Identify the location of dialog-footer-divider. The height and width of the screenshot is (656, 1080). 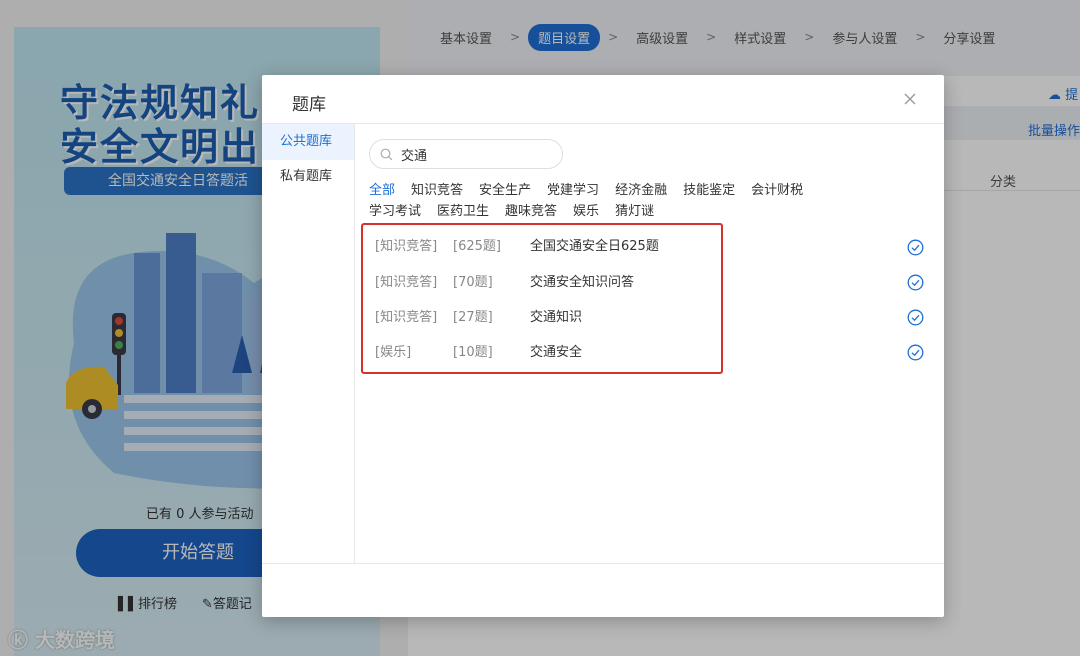
(603, 563).